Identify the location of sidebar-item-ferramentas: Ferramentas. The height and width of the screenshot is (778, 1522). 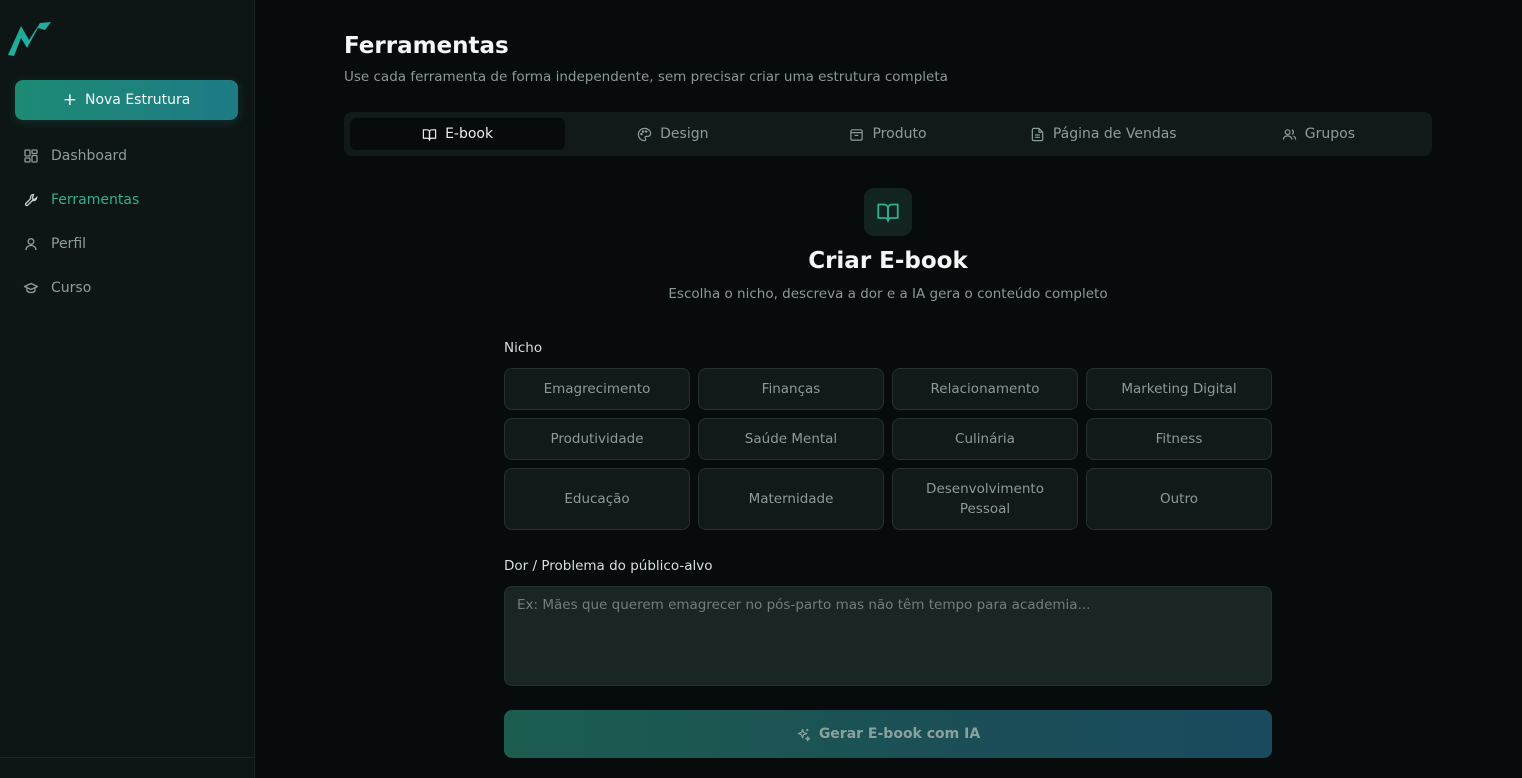
(127, 200).